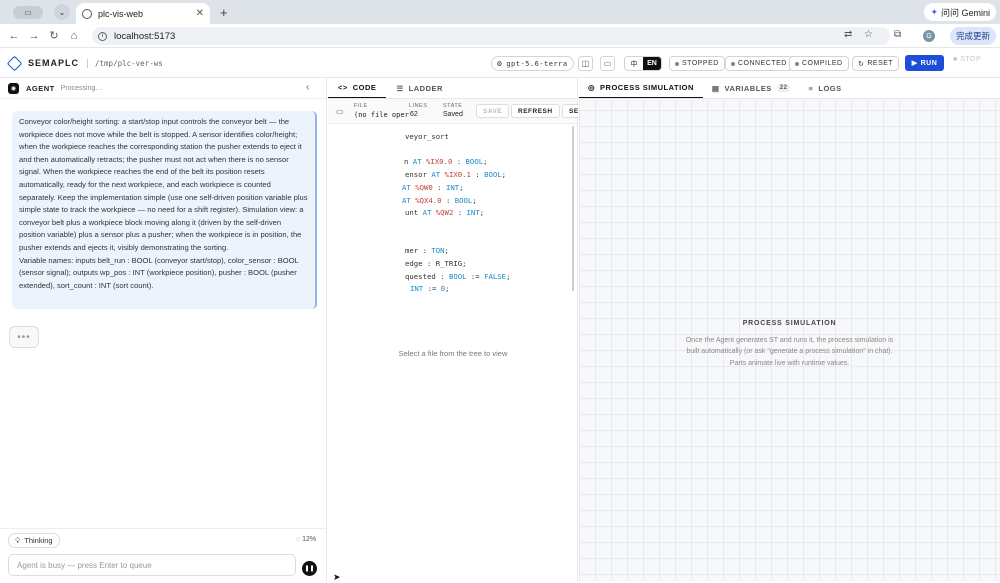  Describe the element at coordinates (419, 88) in the screenshot. I see `tab-ladder: ☰ LADDER` at that location.